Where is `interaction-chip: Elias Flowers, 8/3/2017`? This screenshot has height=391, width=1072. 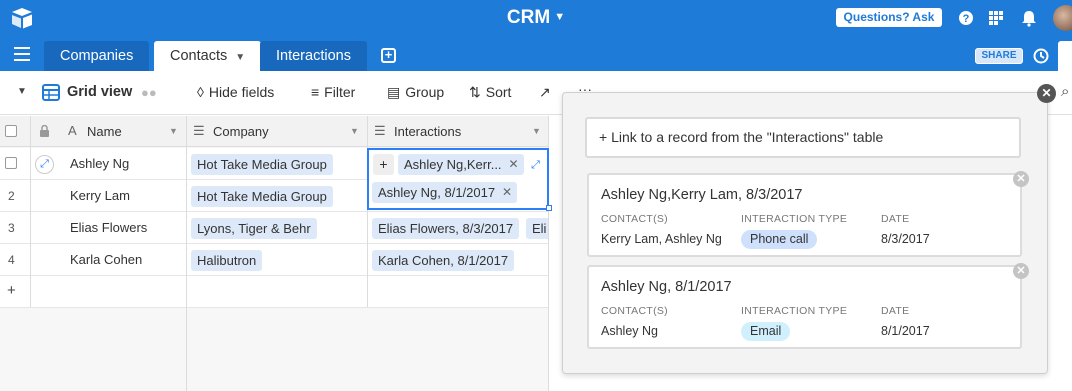 interaction-chip: Elias Flowers, 8/3/2017 is located at coordinates (446, 228).